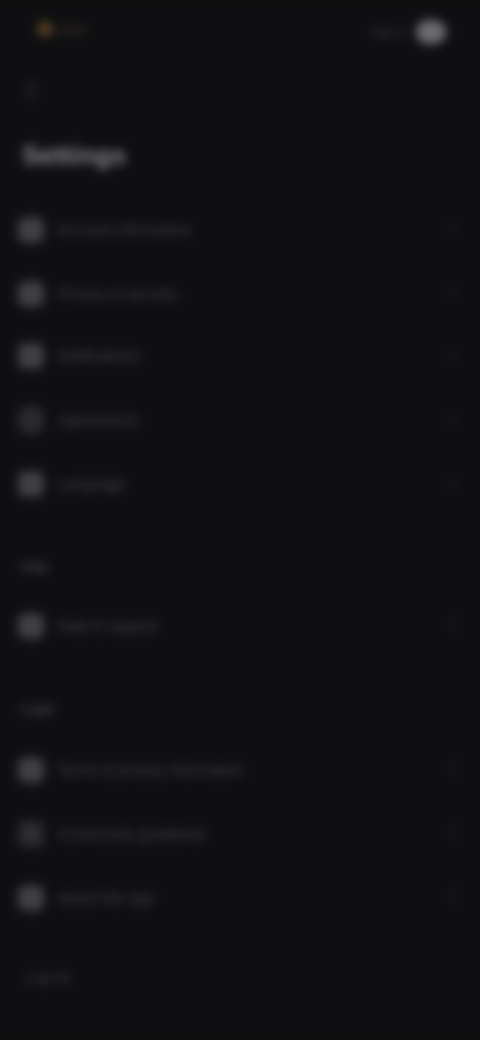 The image size is (480, 1040). Describe the element at coordinates (31, 420) in the screenshot. I see `palette-icon` at that location.